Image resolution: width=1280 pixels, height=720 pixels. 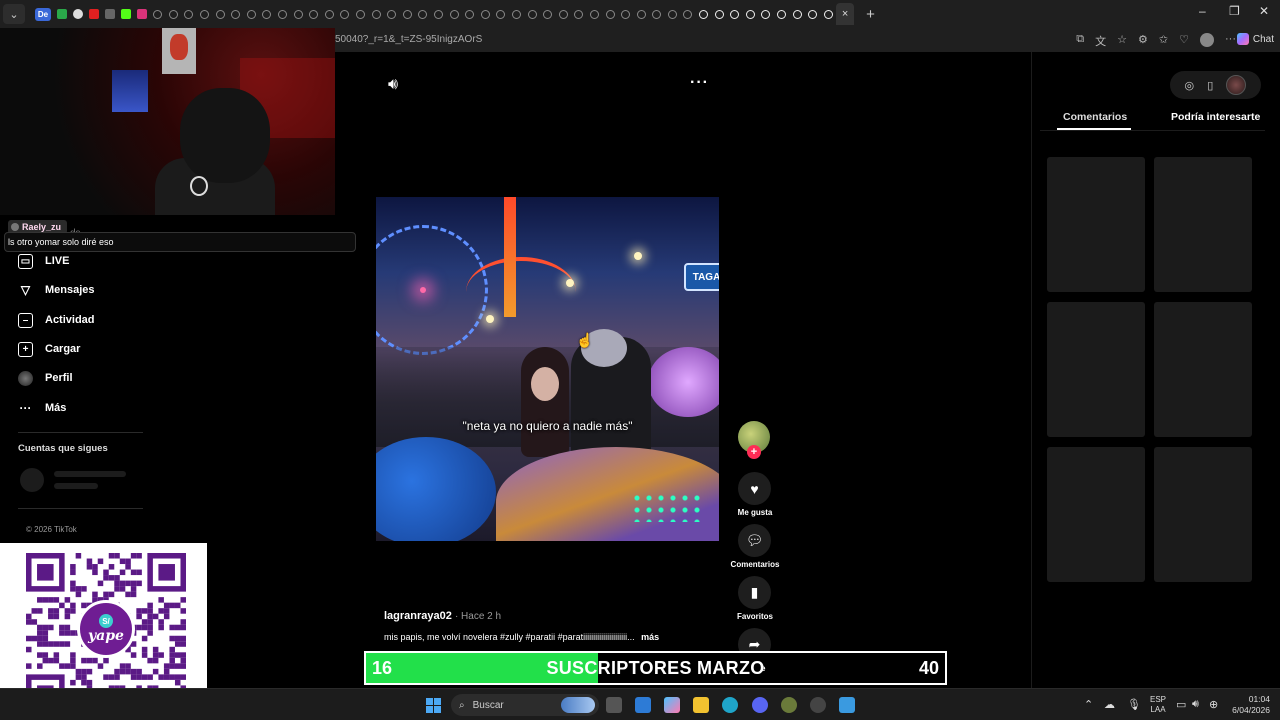 What do you see at coordinates (126, 14) in the screenshot?
I see `tab-favicon-kick` at bounding box center [126, 14].